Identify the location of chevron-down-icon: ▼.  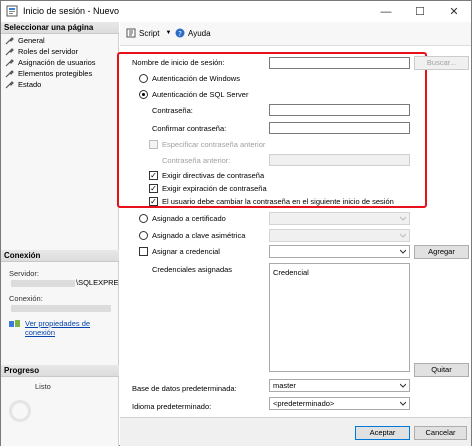
(168, 33).